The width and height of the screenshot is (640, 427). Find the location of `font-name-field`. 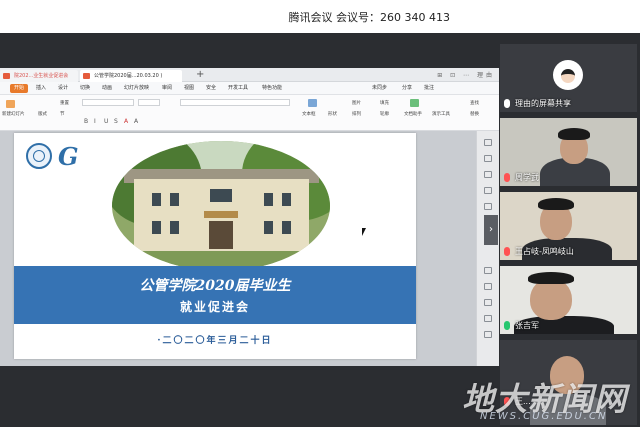

font-name-field is located at coordinates (108, 102).